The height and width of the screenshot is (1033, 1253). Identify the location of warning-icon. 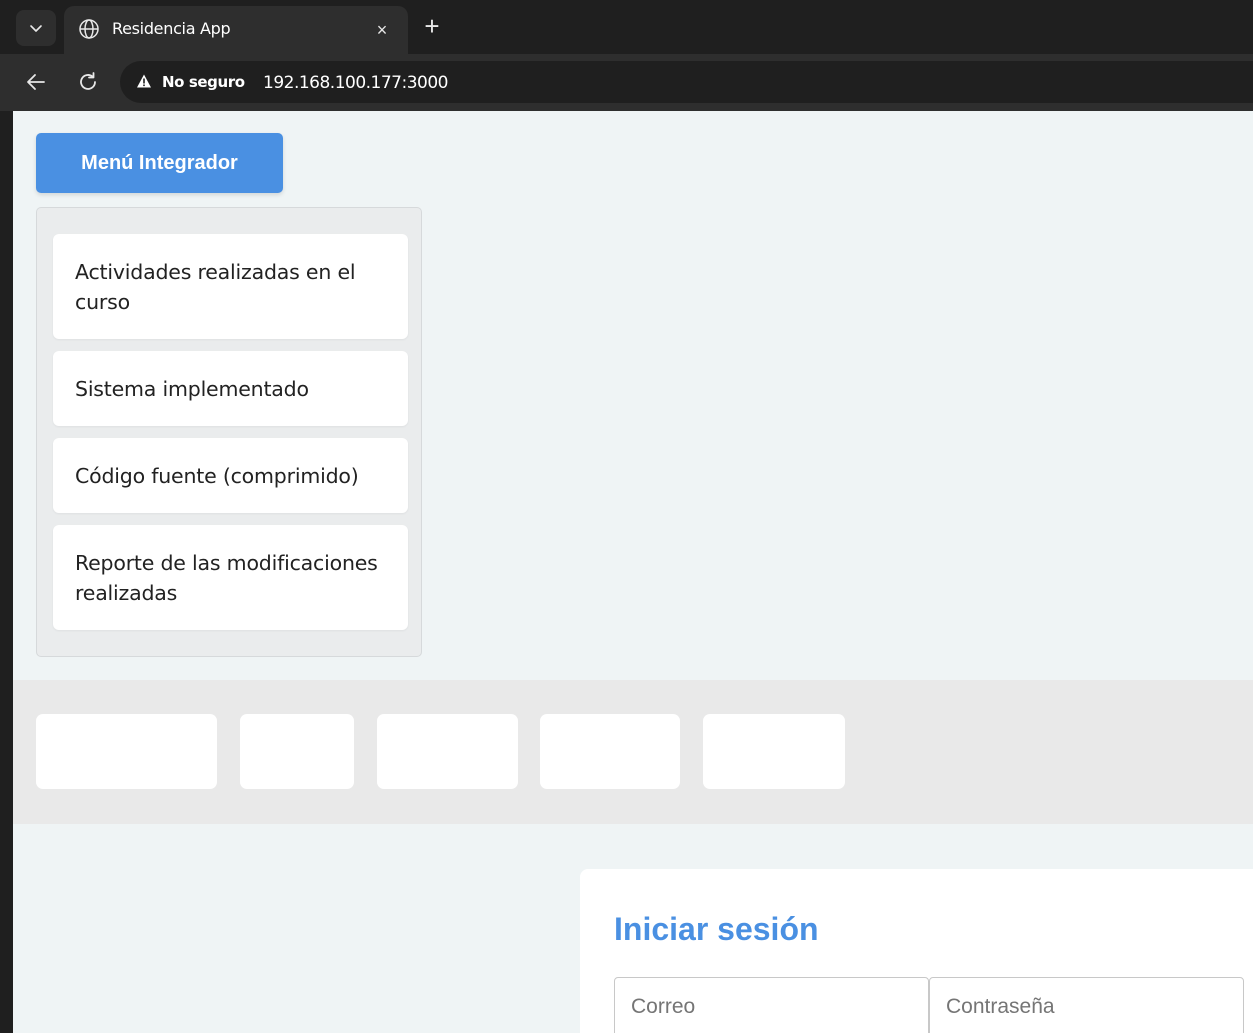
(144, 81).